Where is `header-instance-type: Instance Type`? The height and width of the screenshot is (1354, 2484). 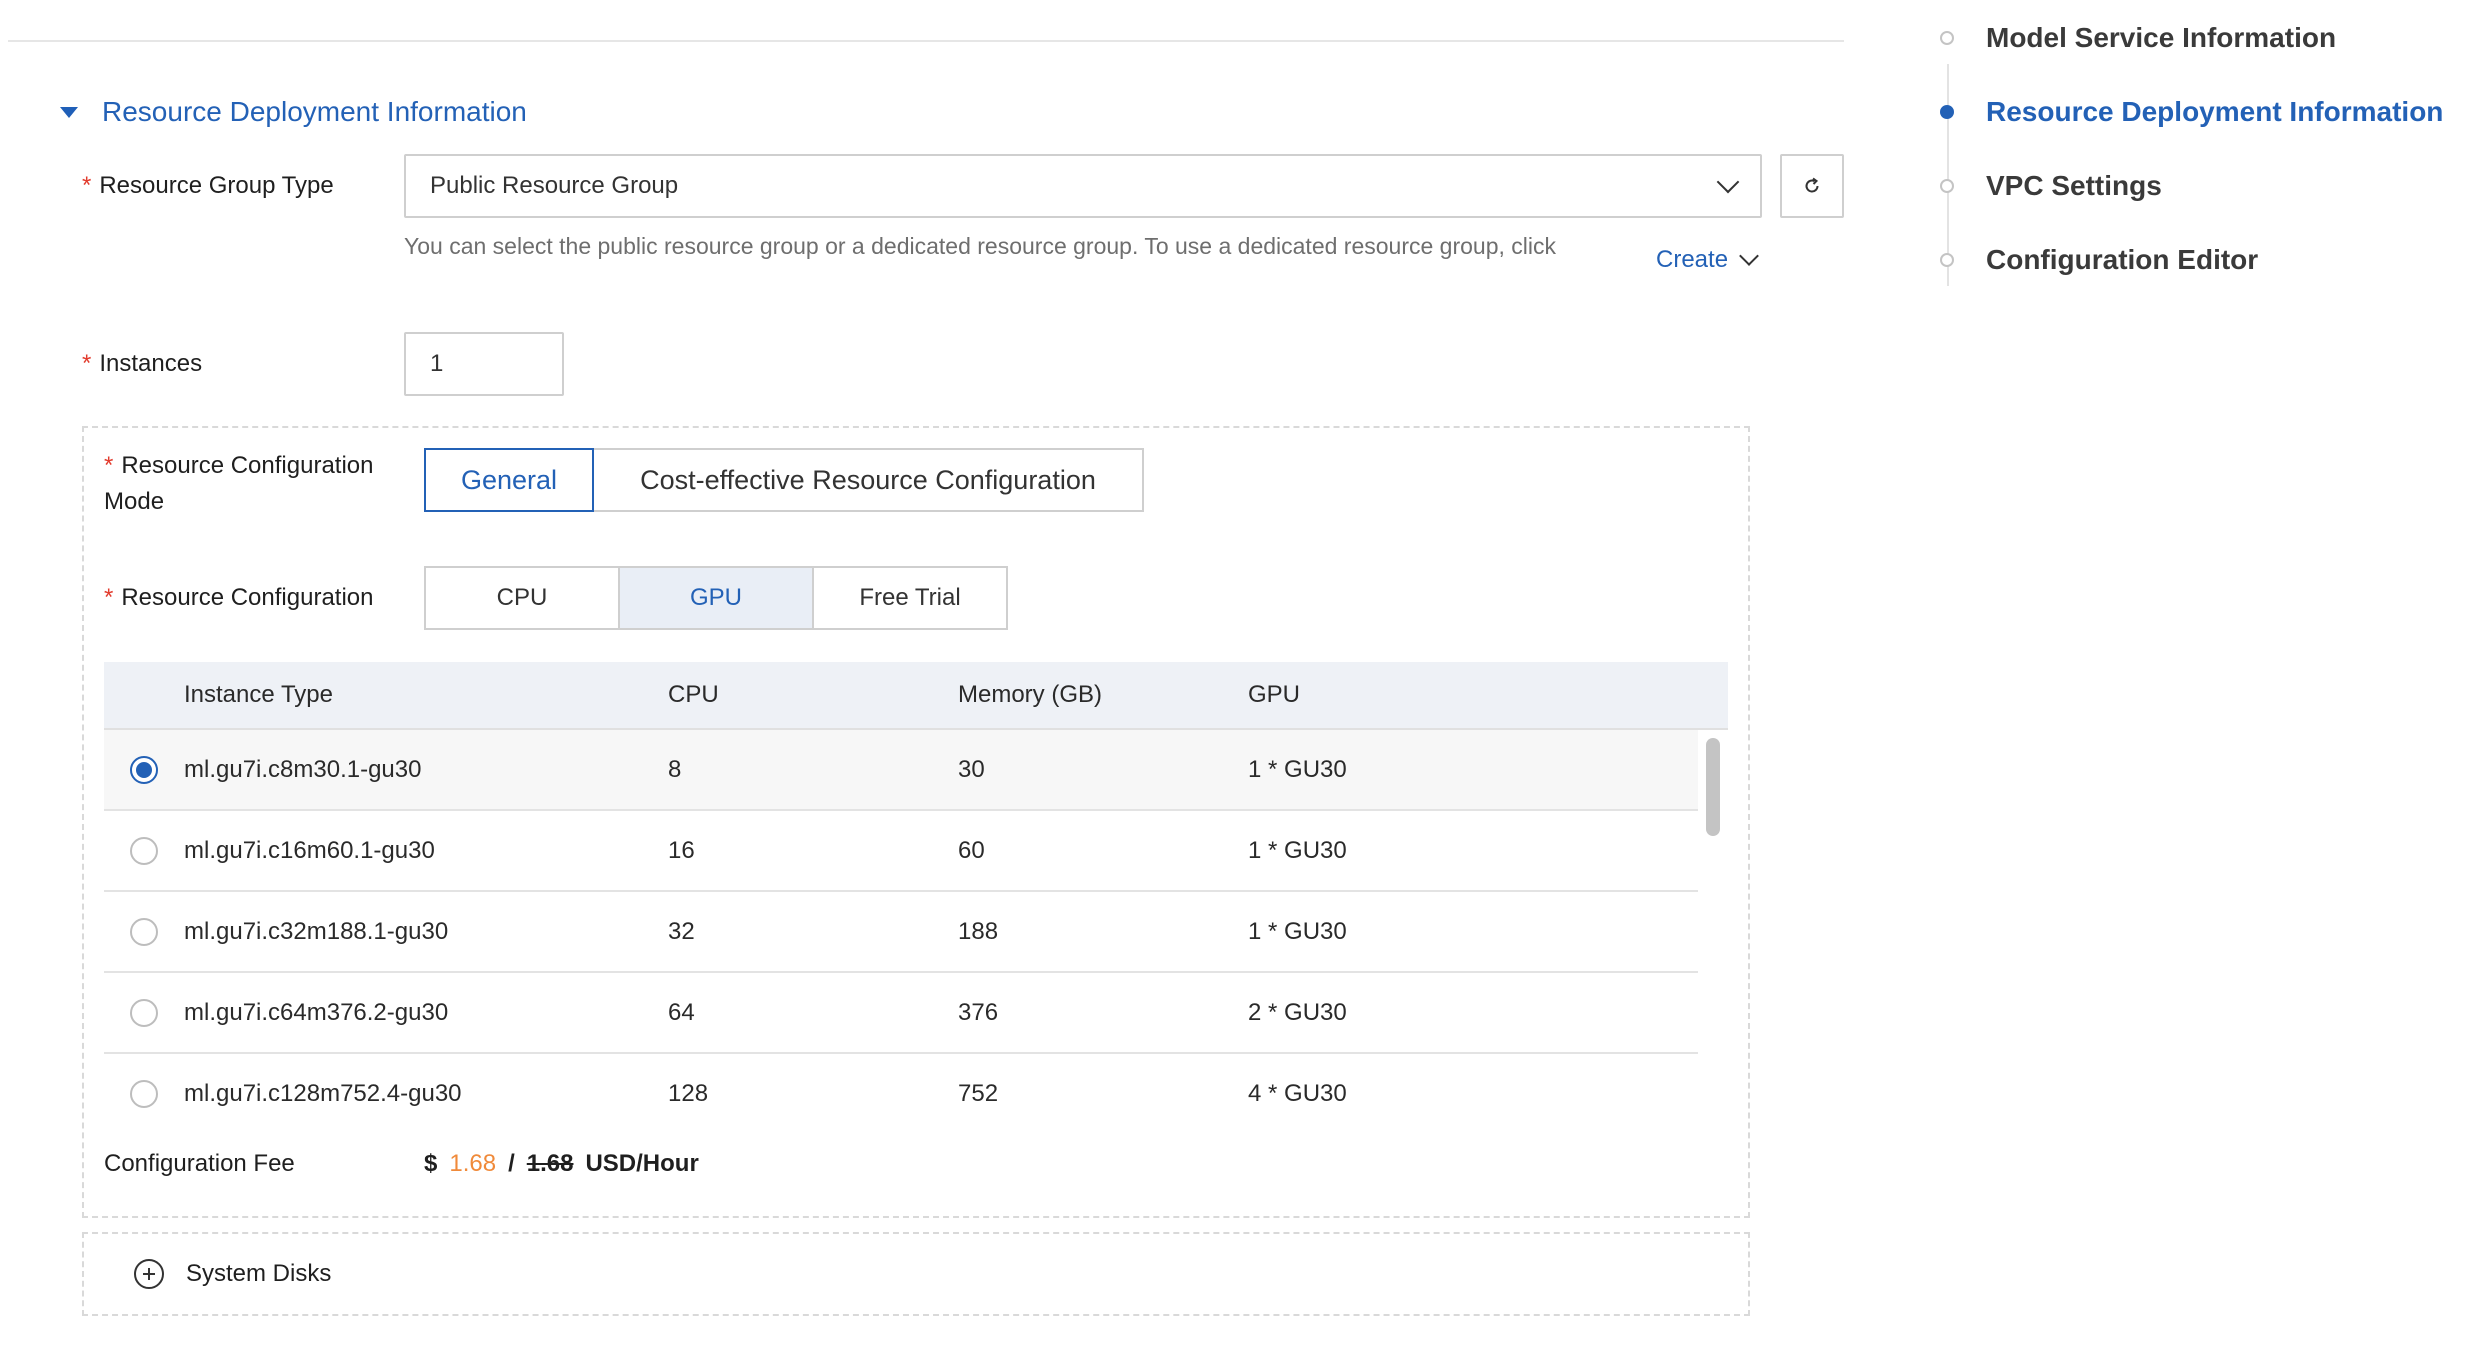
header-instance-type: Instance Type is located at coordinates (258, 694).